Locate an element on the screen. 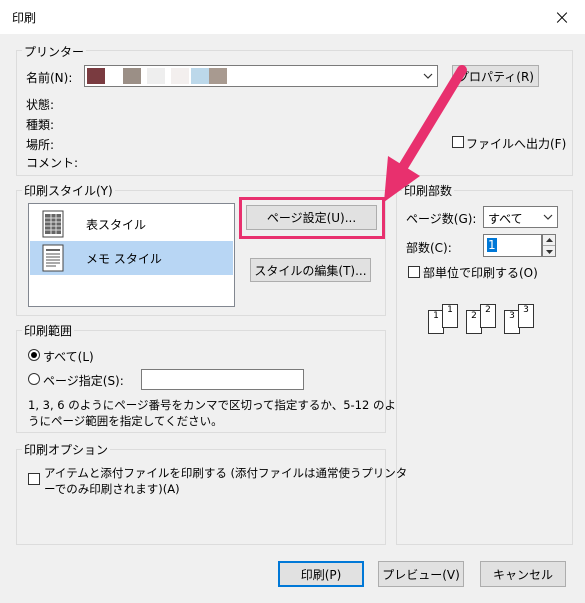 The image size is (585, 603). where-label: 場所: is located at coordinates (40, 145).